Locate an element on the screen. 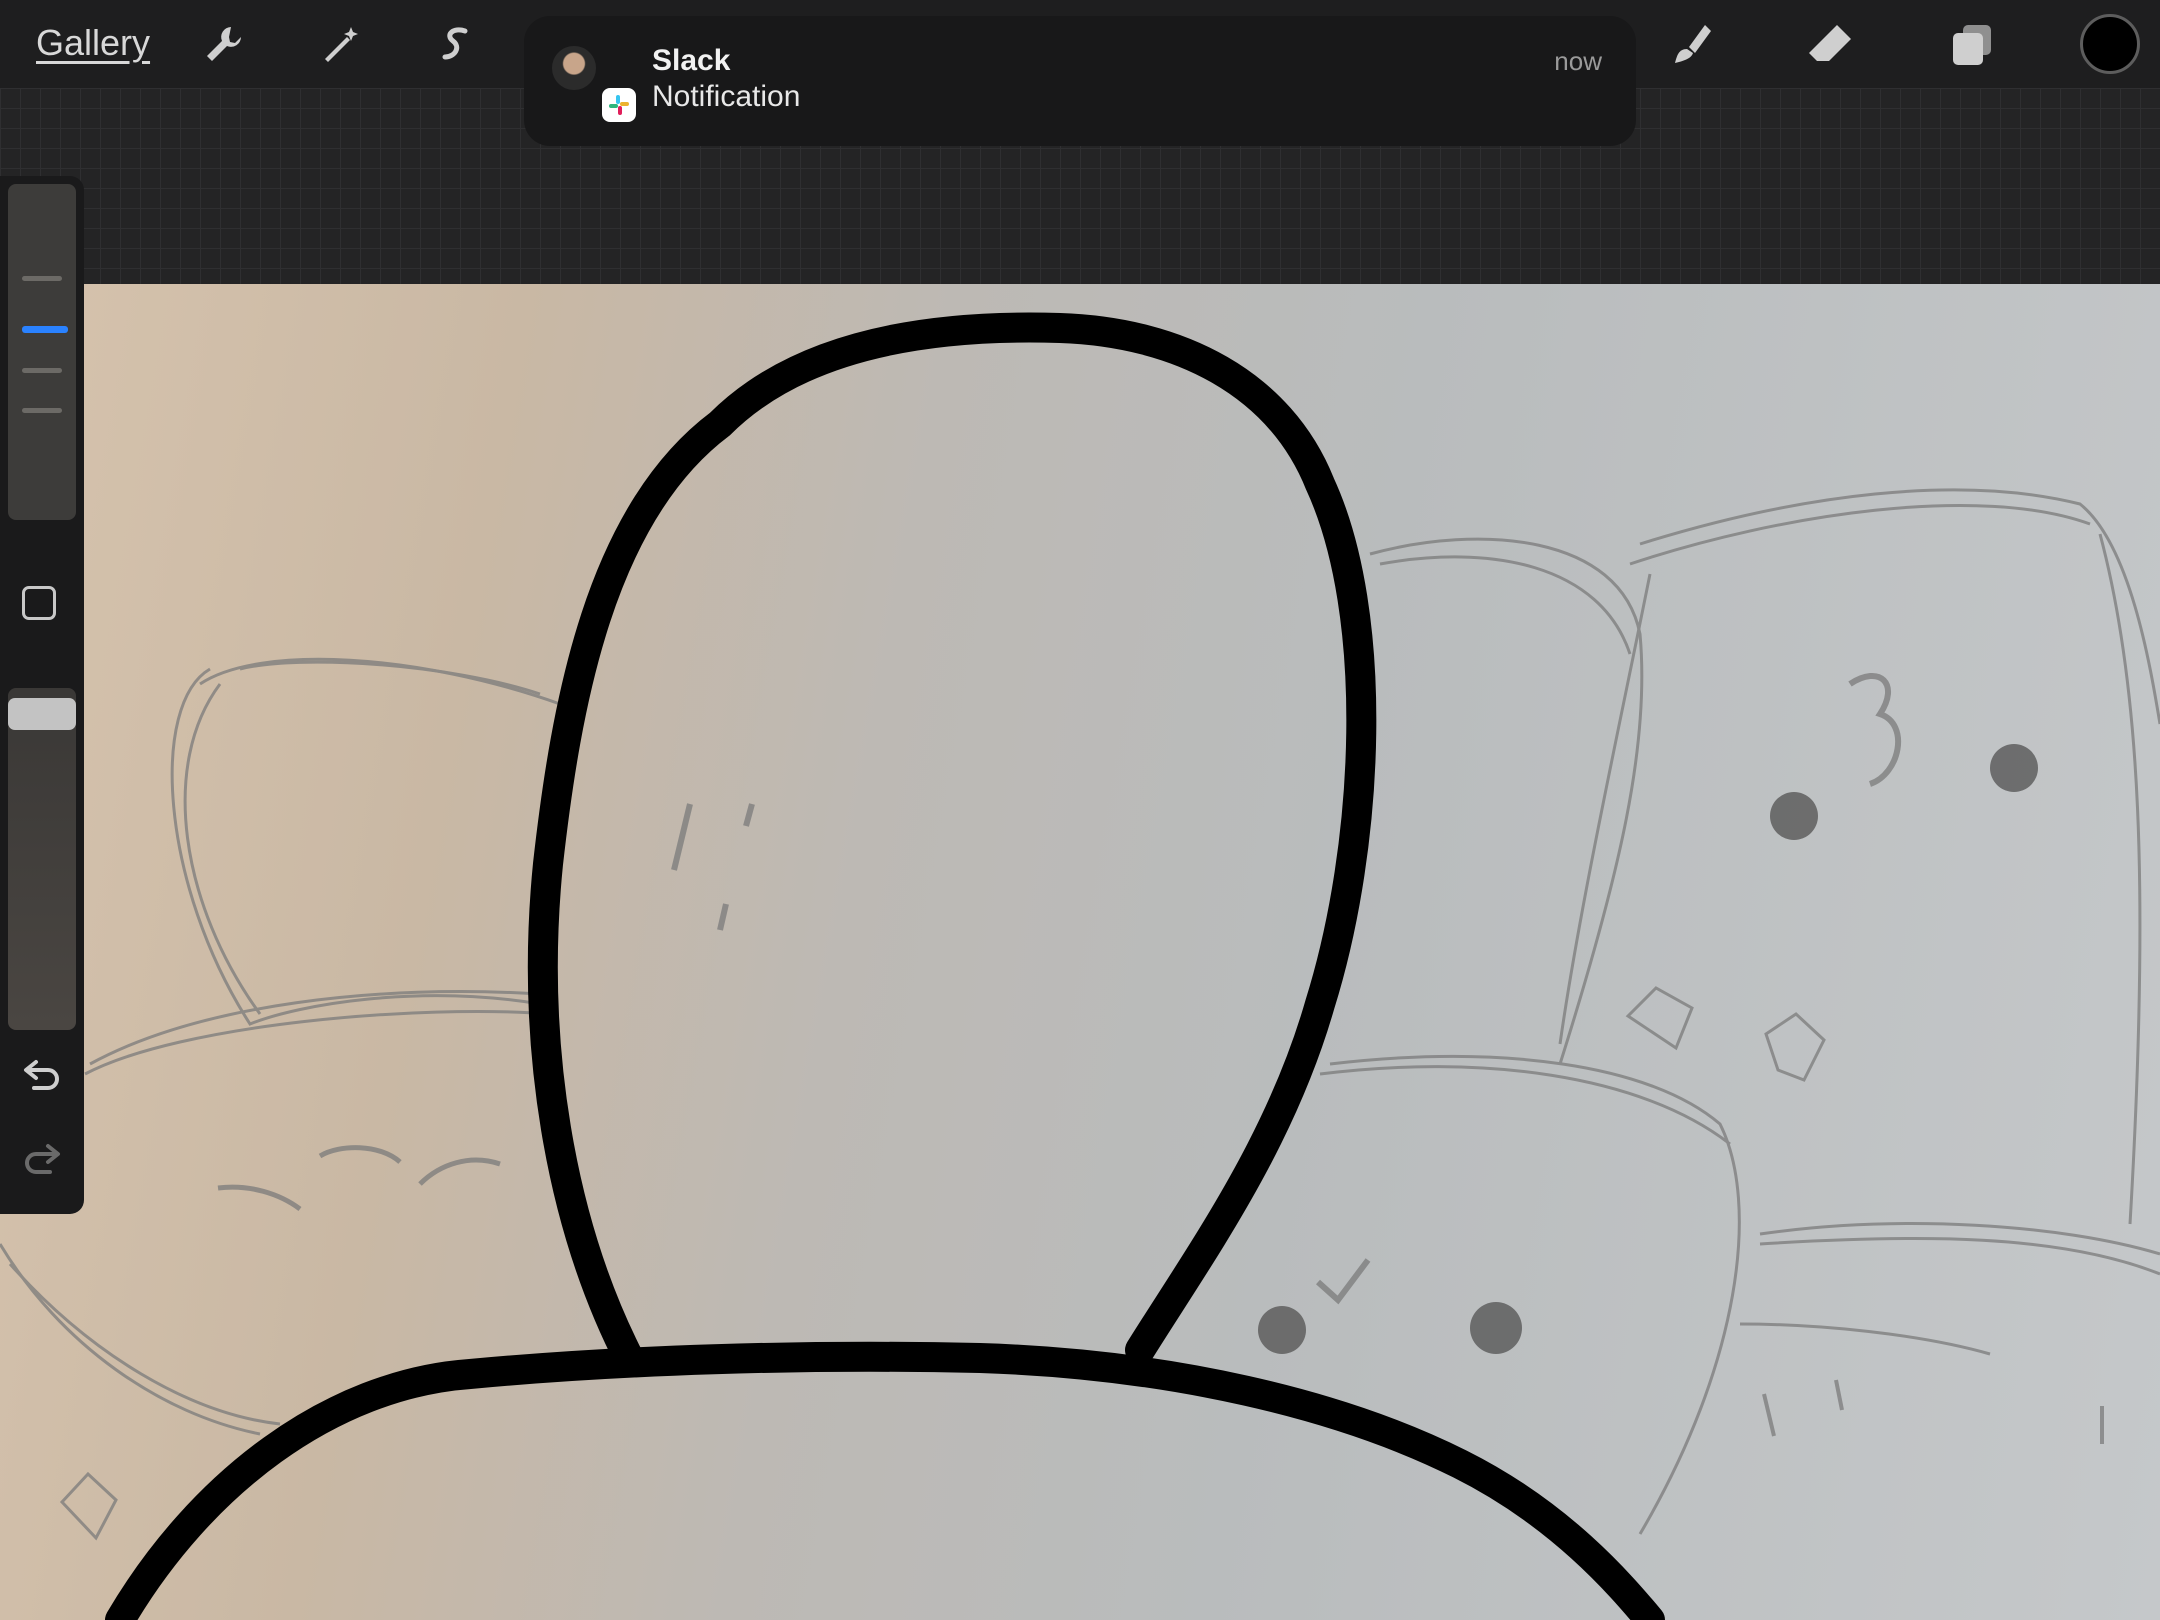 The width and height of the screenshot is (2160, 1620). sender-avatar is located at coordinates (574, 68).